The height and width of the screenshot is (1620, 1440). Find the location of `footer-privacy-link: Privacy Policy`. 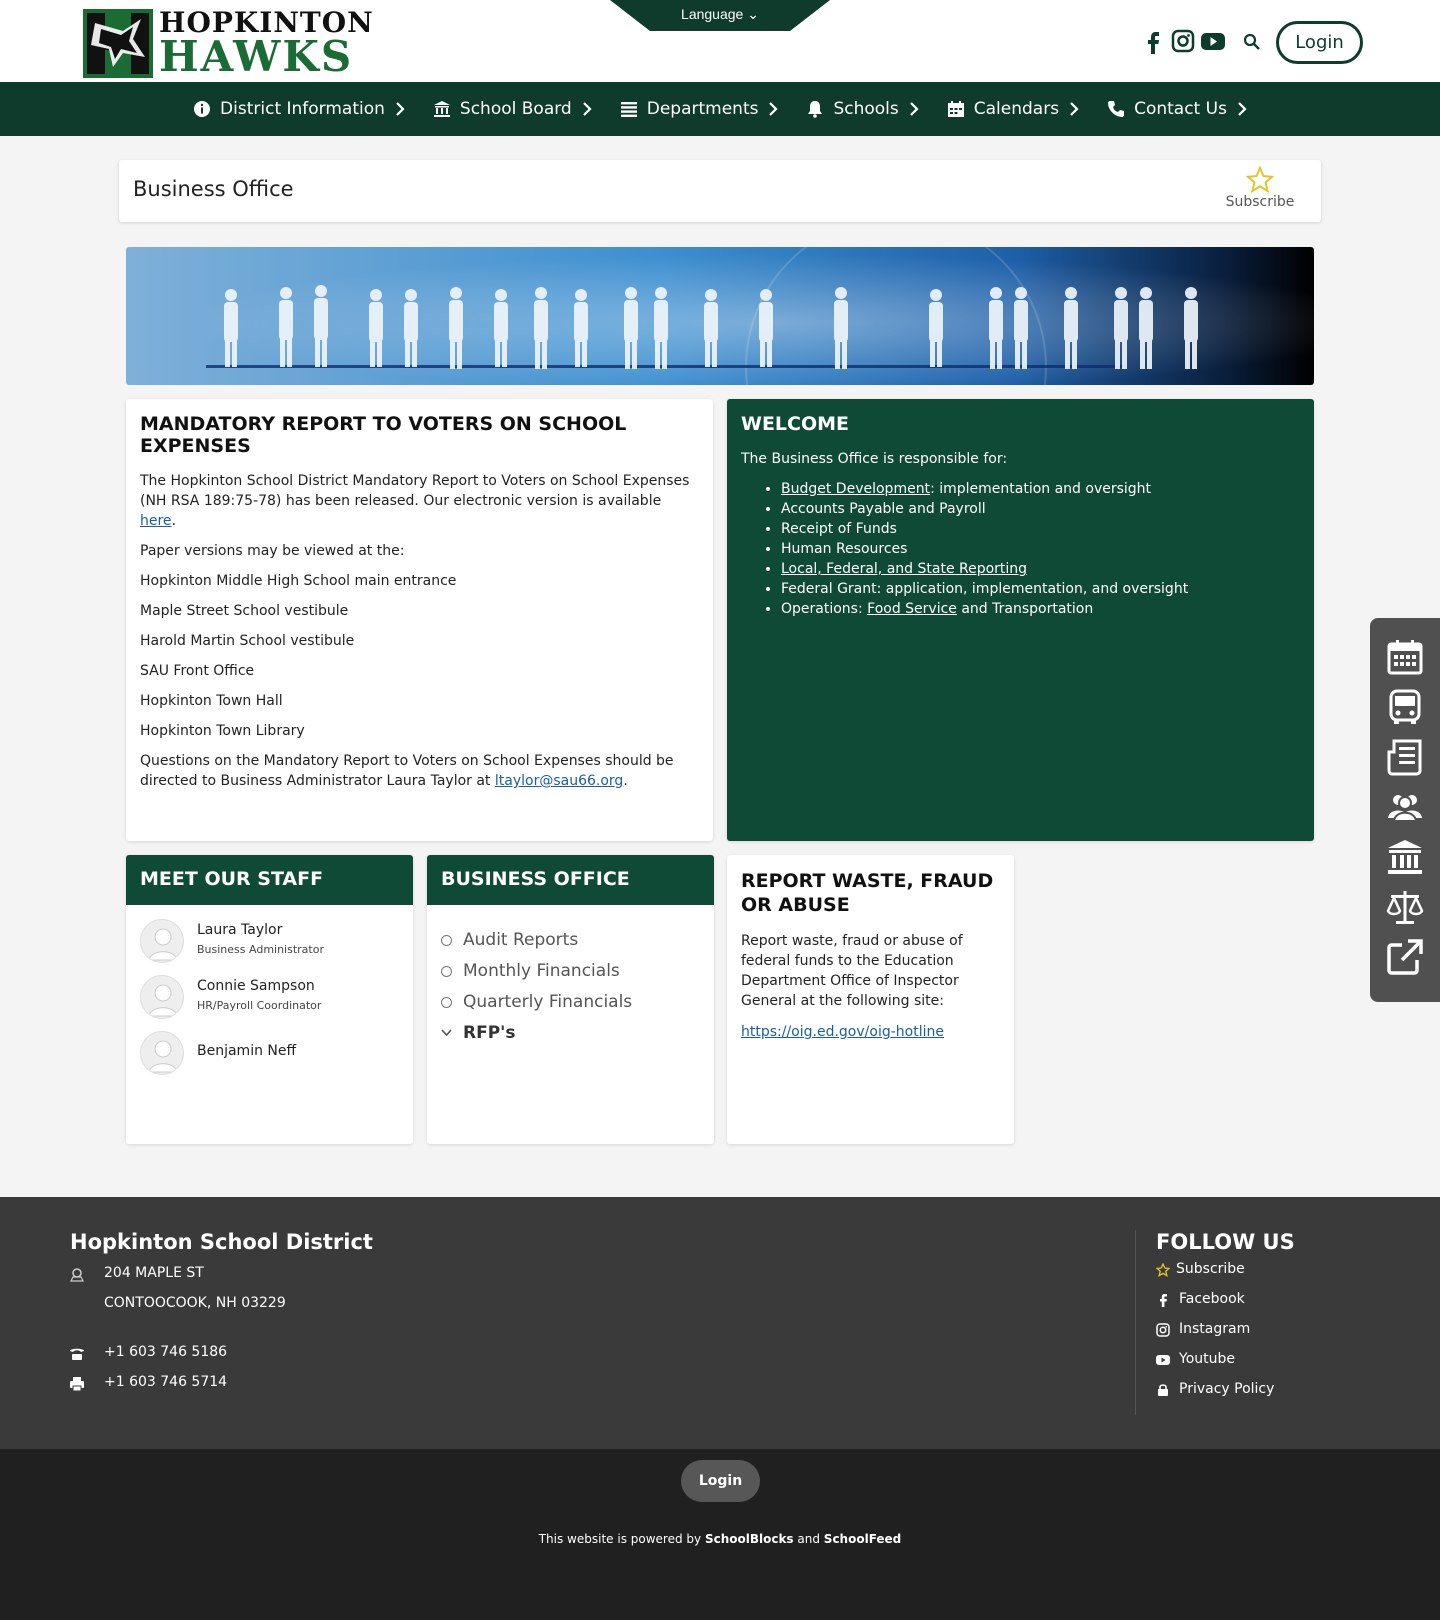

footer-privacy-link: Privacy Policy is located at coordinates (1226, 1389).